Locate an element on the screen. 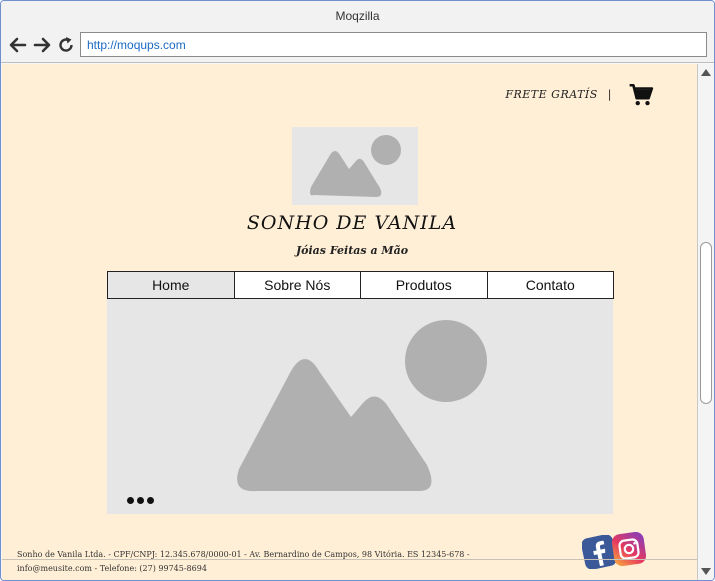 This screenshot has width=715, height=581. social-links is located at coordinates (615, 551).